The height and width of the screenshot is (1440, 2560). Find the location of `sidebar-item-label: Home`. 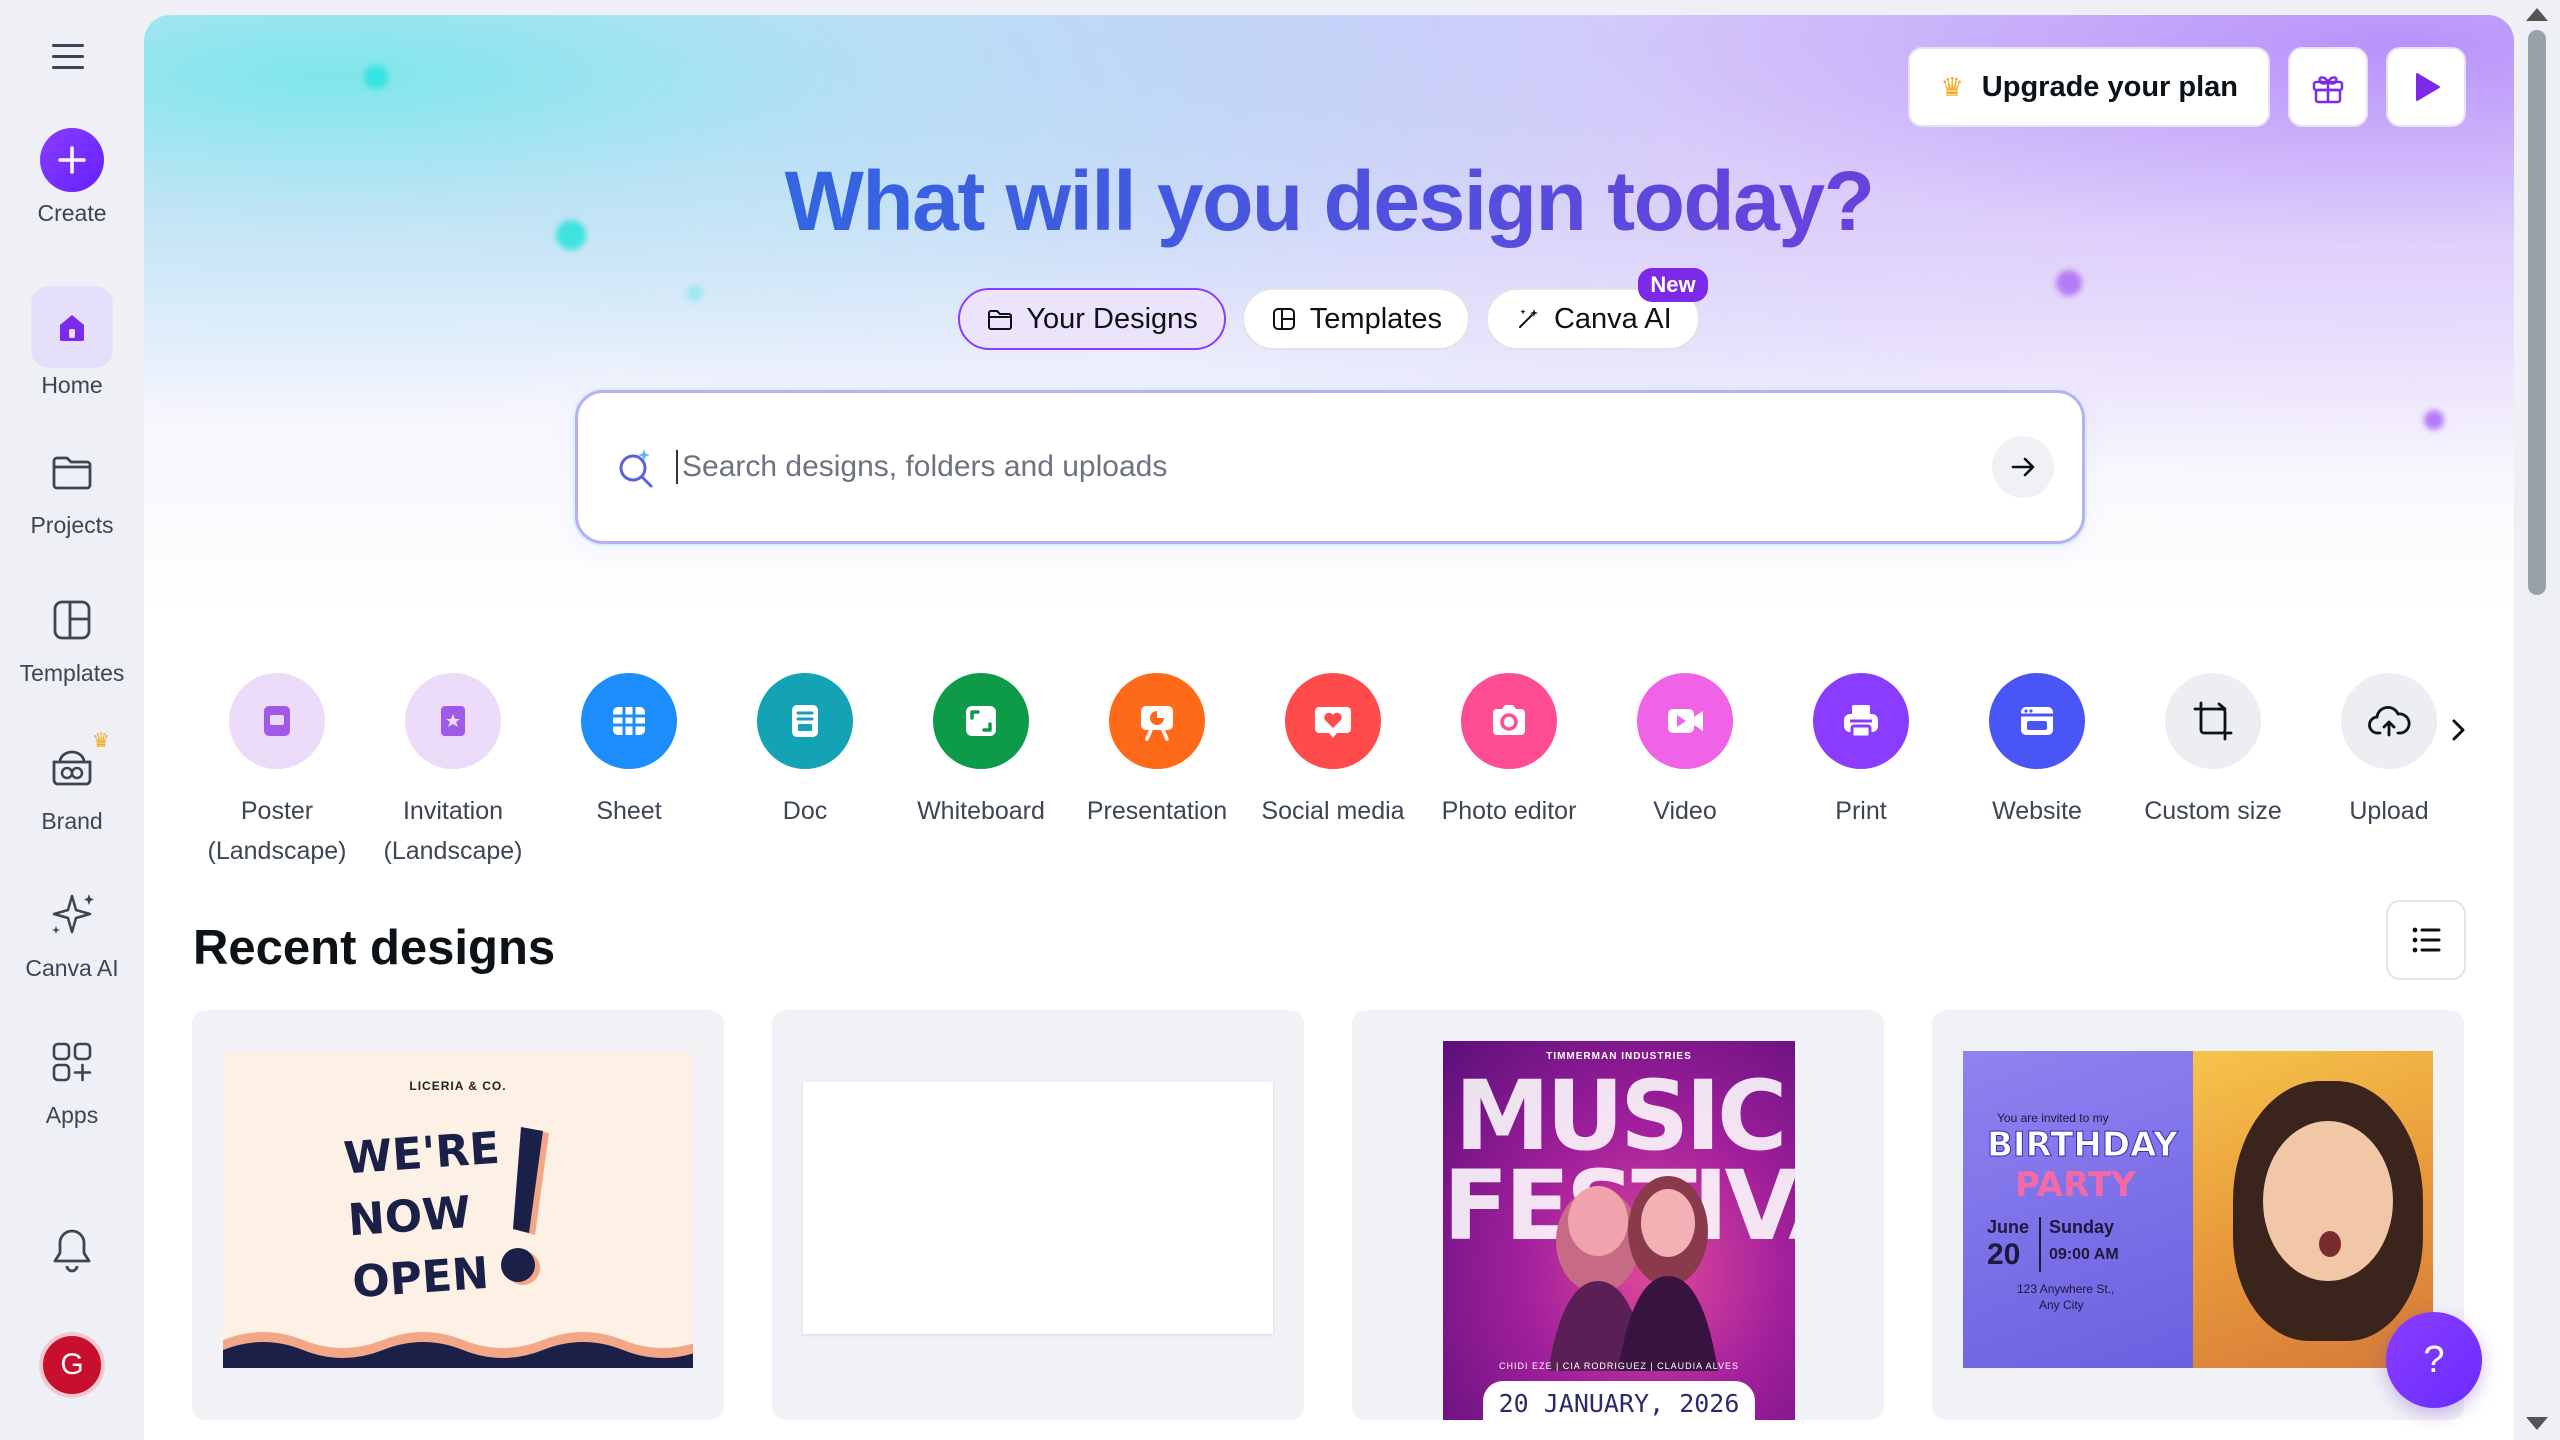

sidebar-item-label: Home is located at coordinates (72, 385).